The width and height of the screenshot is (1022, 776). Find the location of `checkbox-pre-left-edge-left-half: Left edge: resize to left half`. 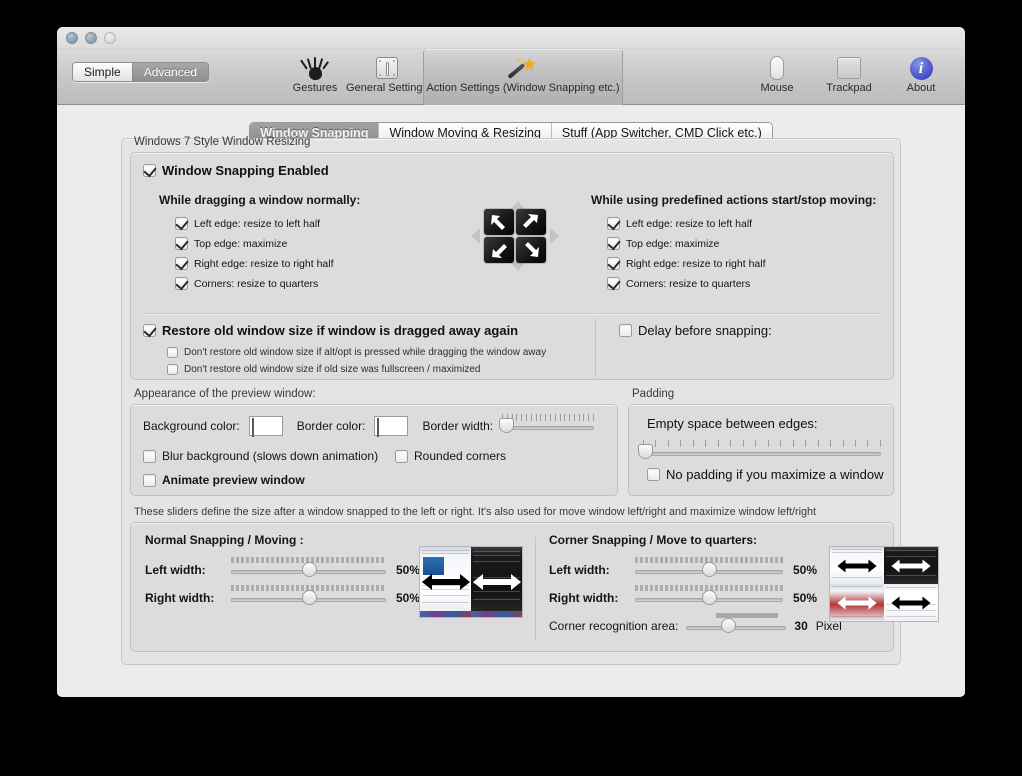

checkbox-pre-left-edge-left-half: Left edge: resize to left half is located at coordinates (741, 223).